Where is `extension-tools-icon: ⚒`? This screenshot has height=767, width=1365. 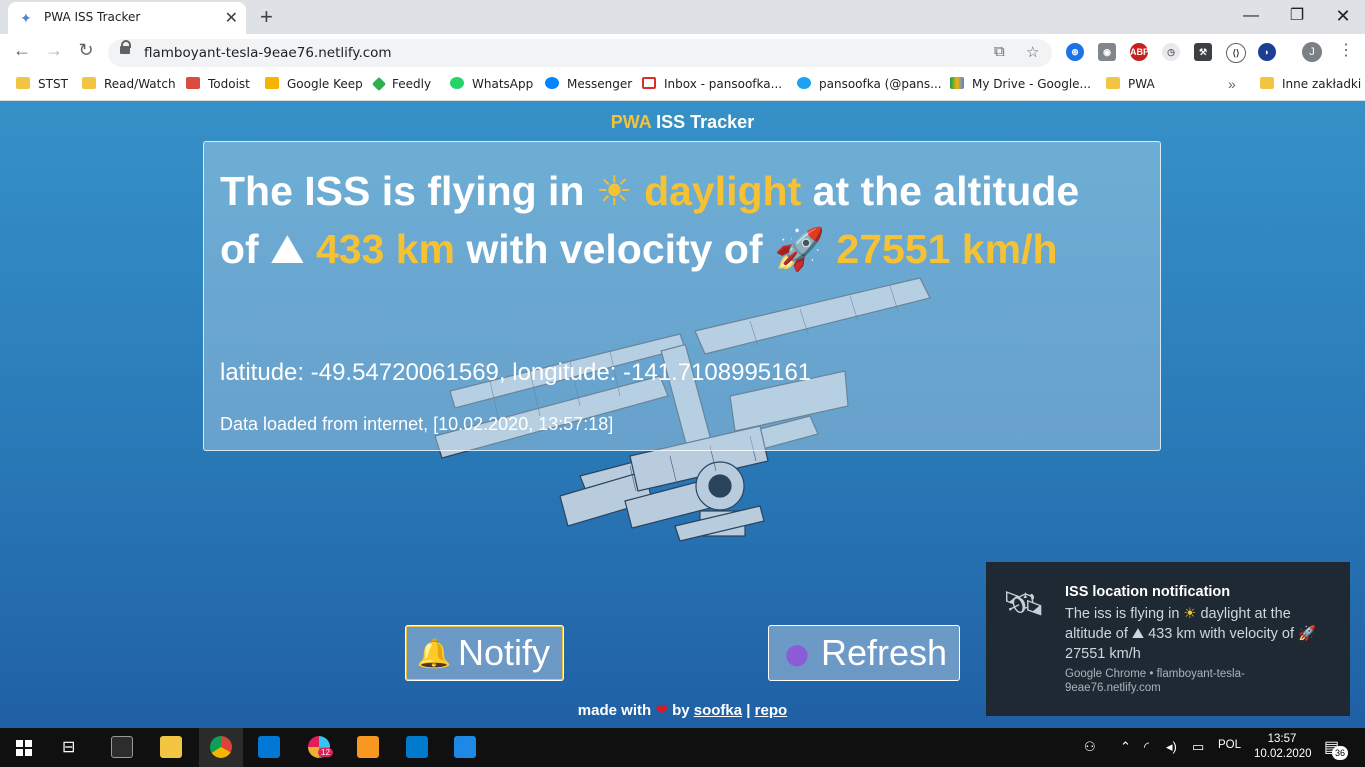
extension-tools-icon: ⚒ is located at coordinates (1203, 52).